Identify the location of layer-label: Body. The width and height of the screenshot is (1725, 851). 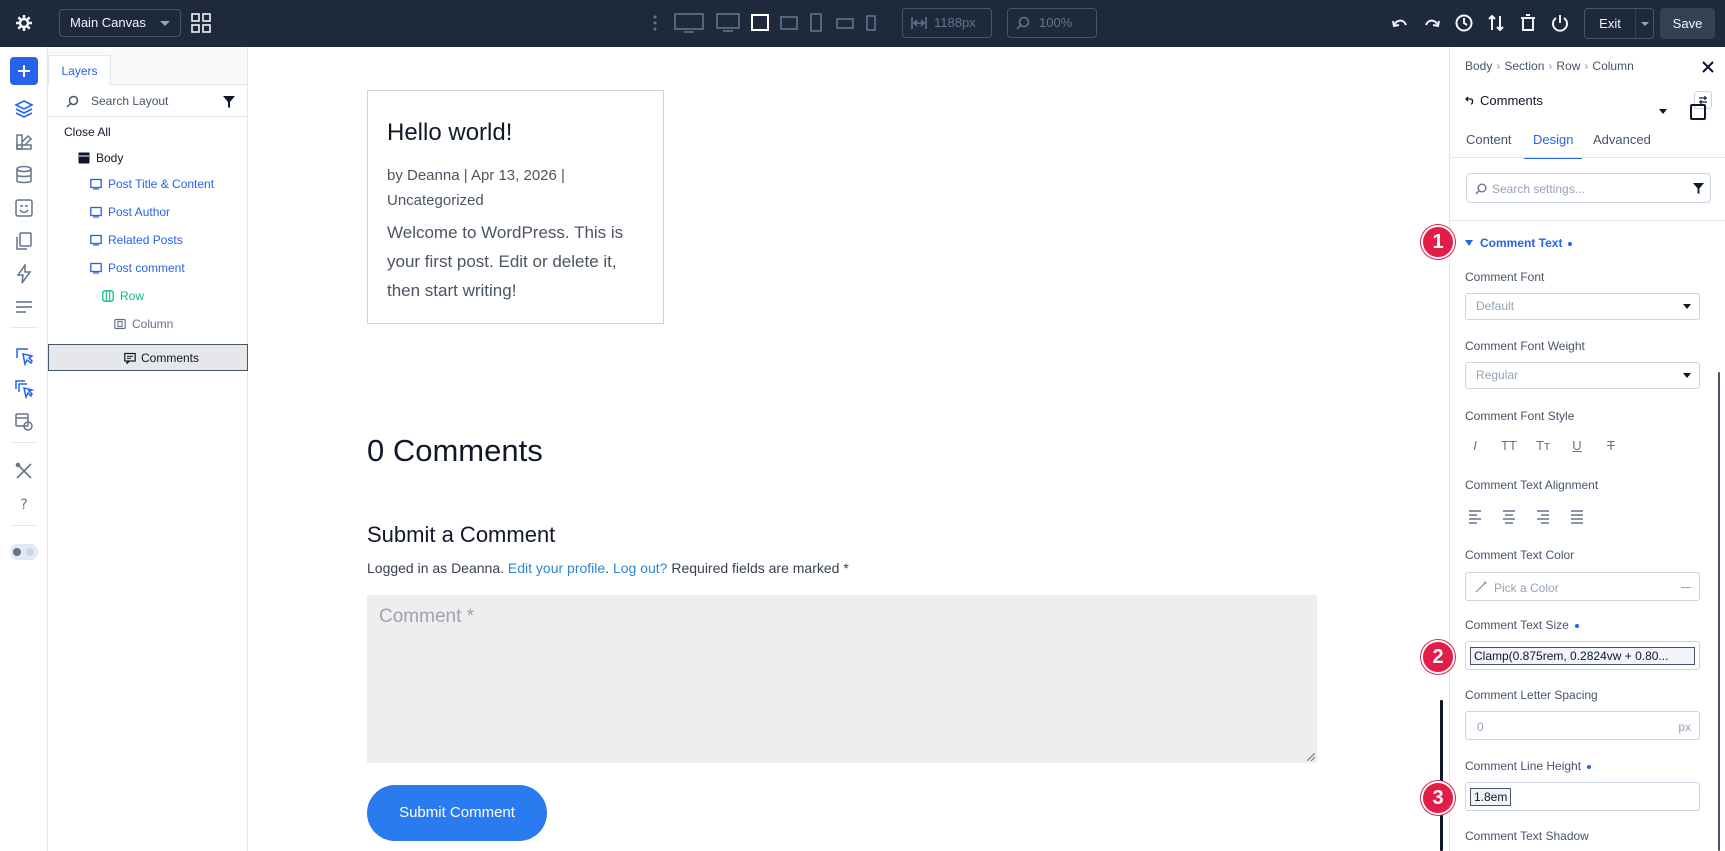
(110, 158).